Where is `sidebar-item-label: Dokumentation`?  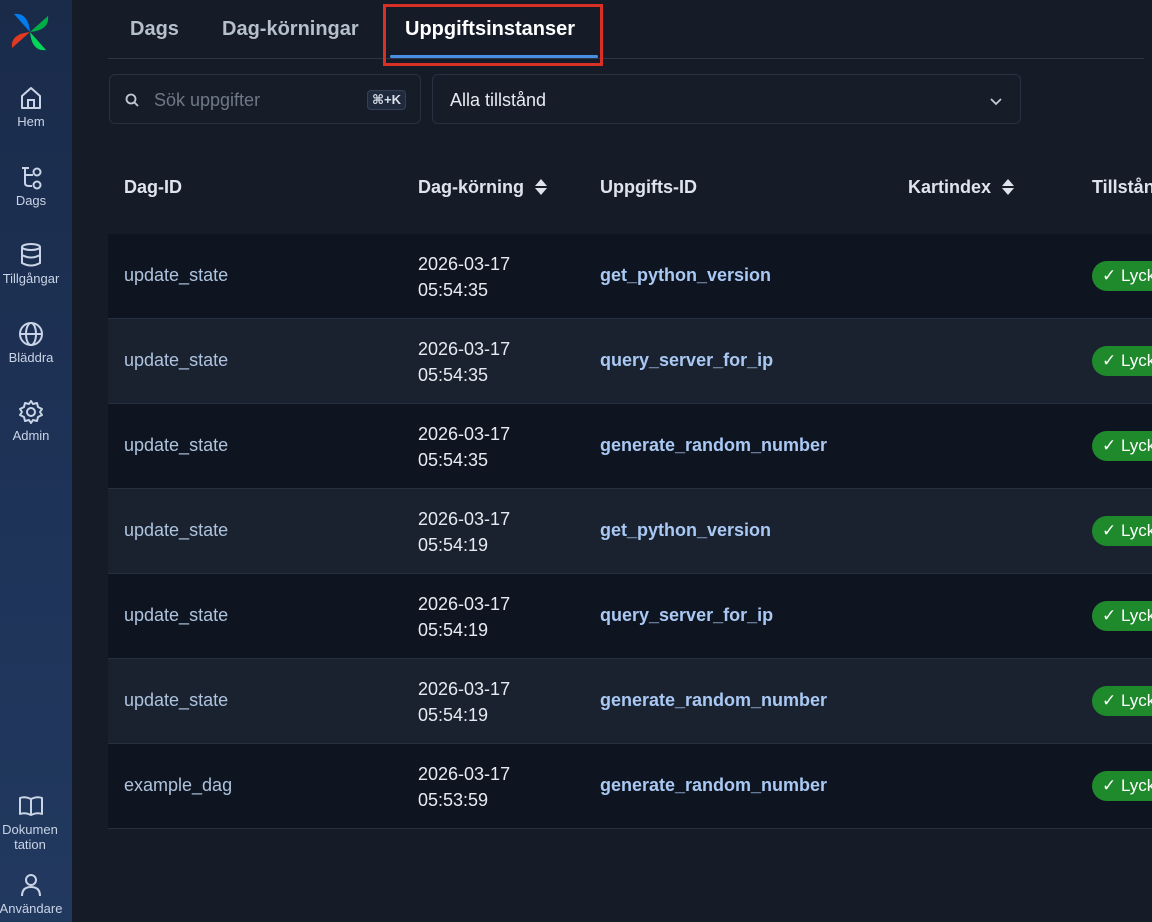 sidebar-item-label: Dokumentation is located at coordinates (30, 837).